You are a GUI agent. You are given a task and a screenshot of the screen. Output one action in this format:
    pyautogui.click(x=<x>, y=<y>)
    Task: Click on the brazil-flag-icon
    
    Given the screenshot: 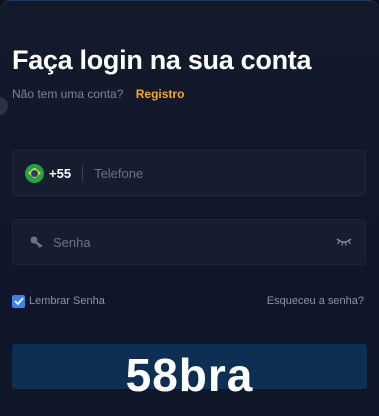 What is the action you would take?
    pyautogui.click(x=34, y=173)
    